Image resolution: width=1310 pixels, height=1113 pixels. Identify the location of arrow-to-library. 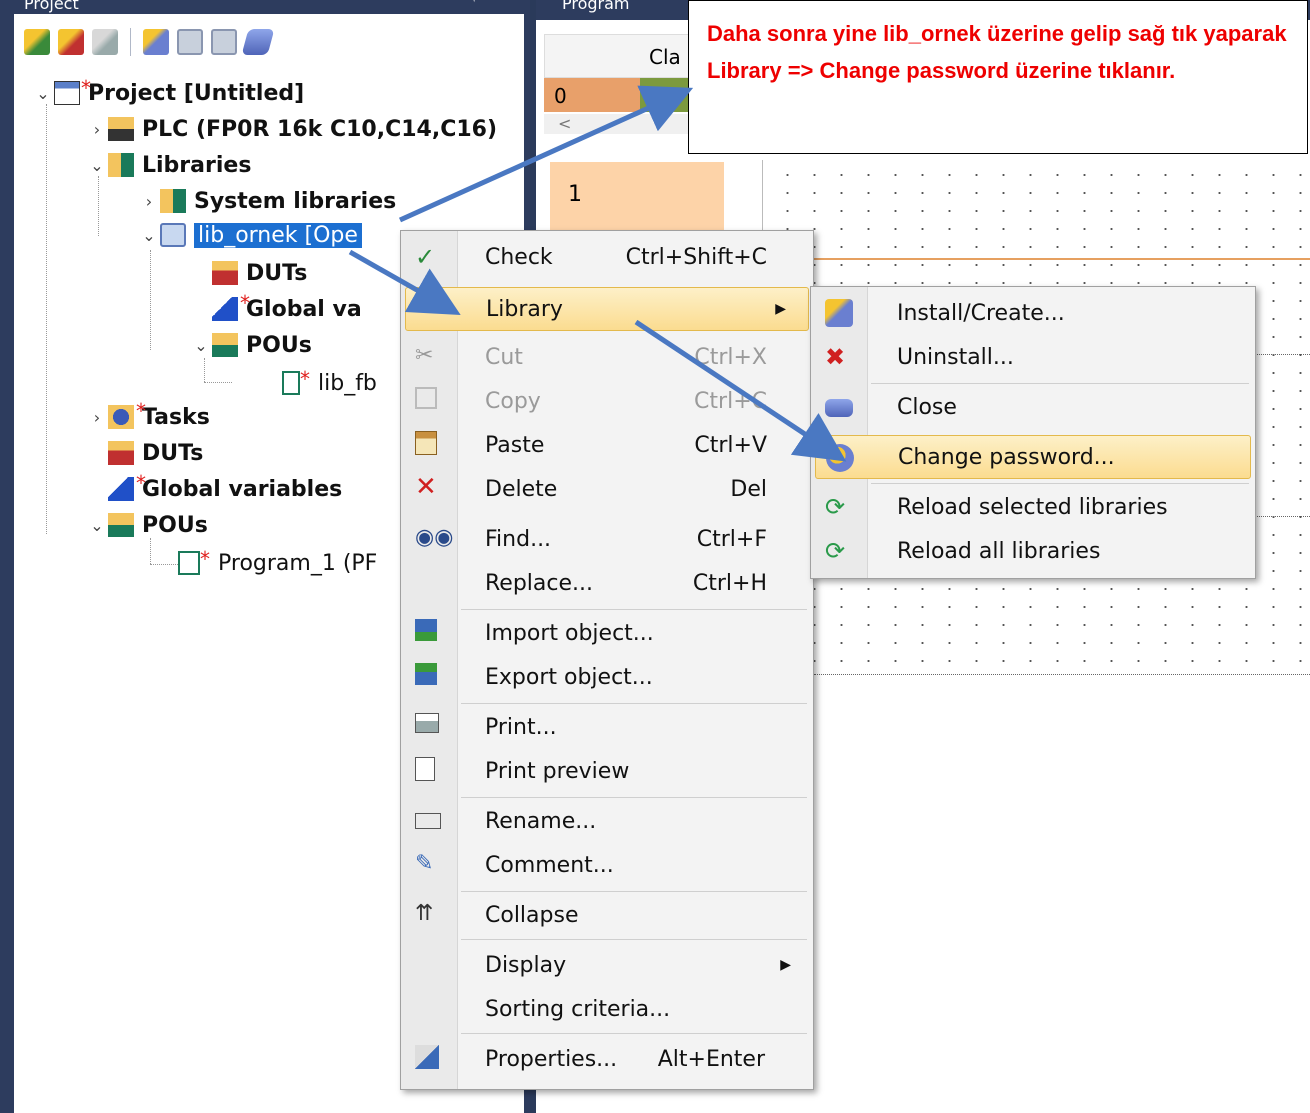
(404, 282).